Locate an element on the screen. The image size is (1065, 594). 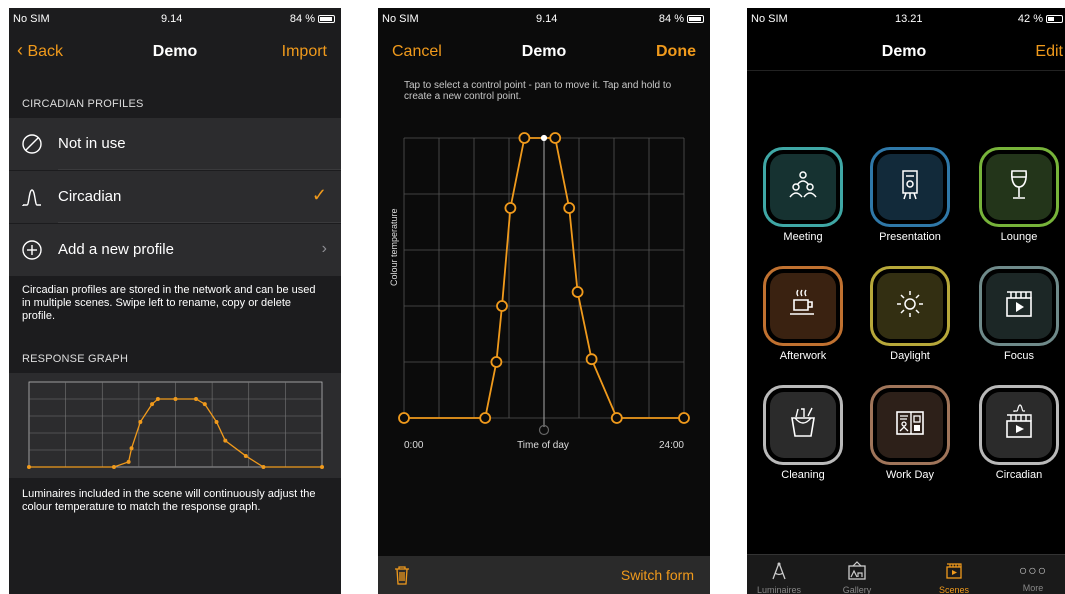
scene-tile-meeting is located at coordinates (803, 187).